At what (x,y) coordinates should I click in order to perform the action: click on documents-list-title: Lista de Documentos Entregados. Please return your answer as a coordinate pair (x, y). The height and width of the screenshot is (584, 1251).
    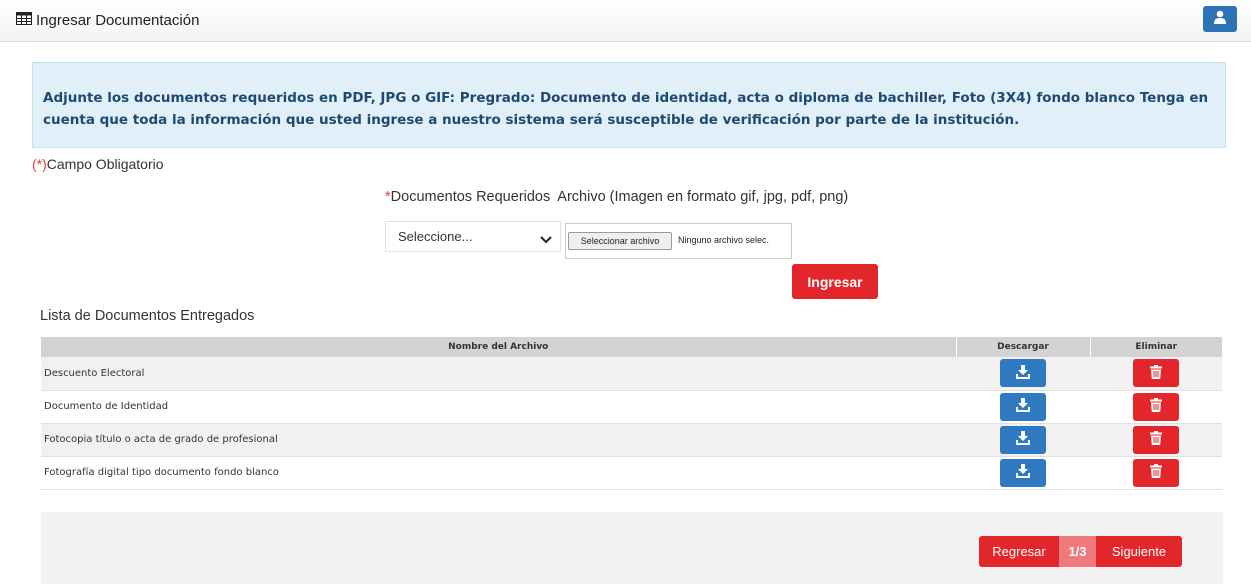
    Looking at the image, I should click on (147, 316).